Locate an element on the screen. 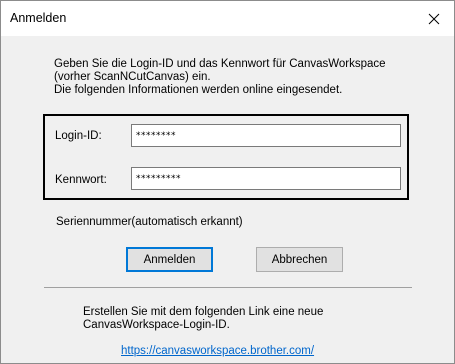  description-line-2: (vorher ScanNCutCanvas) ein. is located at coordinates (132, 77).